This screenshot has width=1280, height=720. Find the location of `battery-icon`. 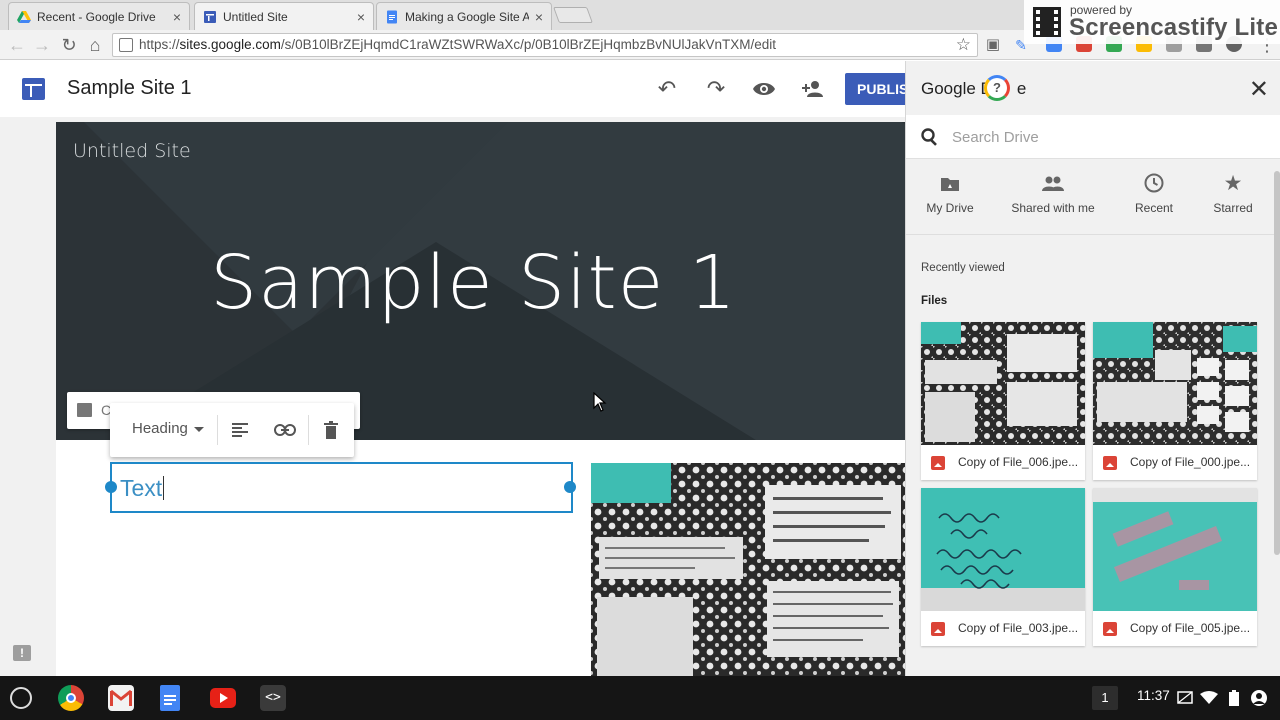

battery-icon is located at coordinates (1234, 698).